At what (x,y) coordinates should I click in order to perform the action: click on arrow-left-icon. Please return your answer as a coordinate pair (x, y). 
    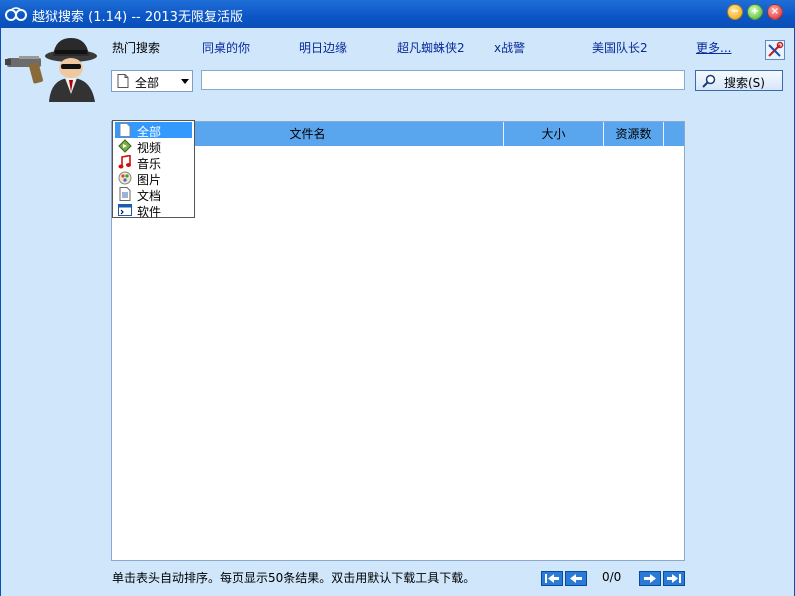
    Looking at the image, I should click on (576, 578).